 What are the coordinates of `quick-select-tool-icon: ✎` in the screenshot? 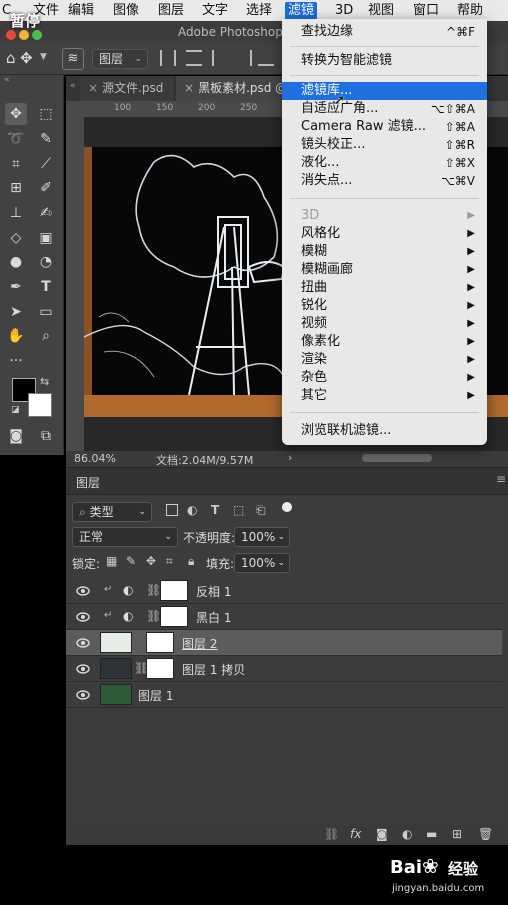 It's located at (46, 139).